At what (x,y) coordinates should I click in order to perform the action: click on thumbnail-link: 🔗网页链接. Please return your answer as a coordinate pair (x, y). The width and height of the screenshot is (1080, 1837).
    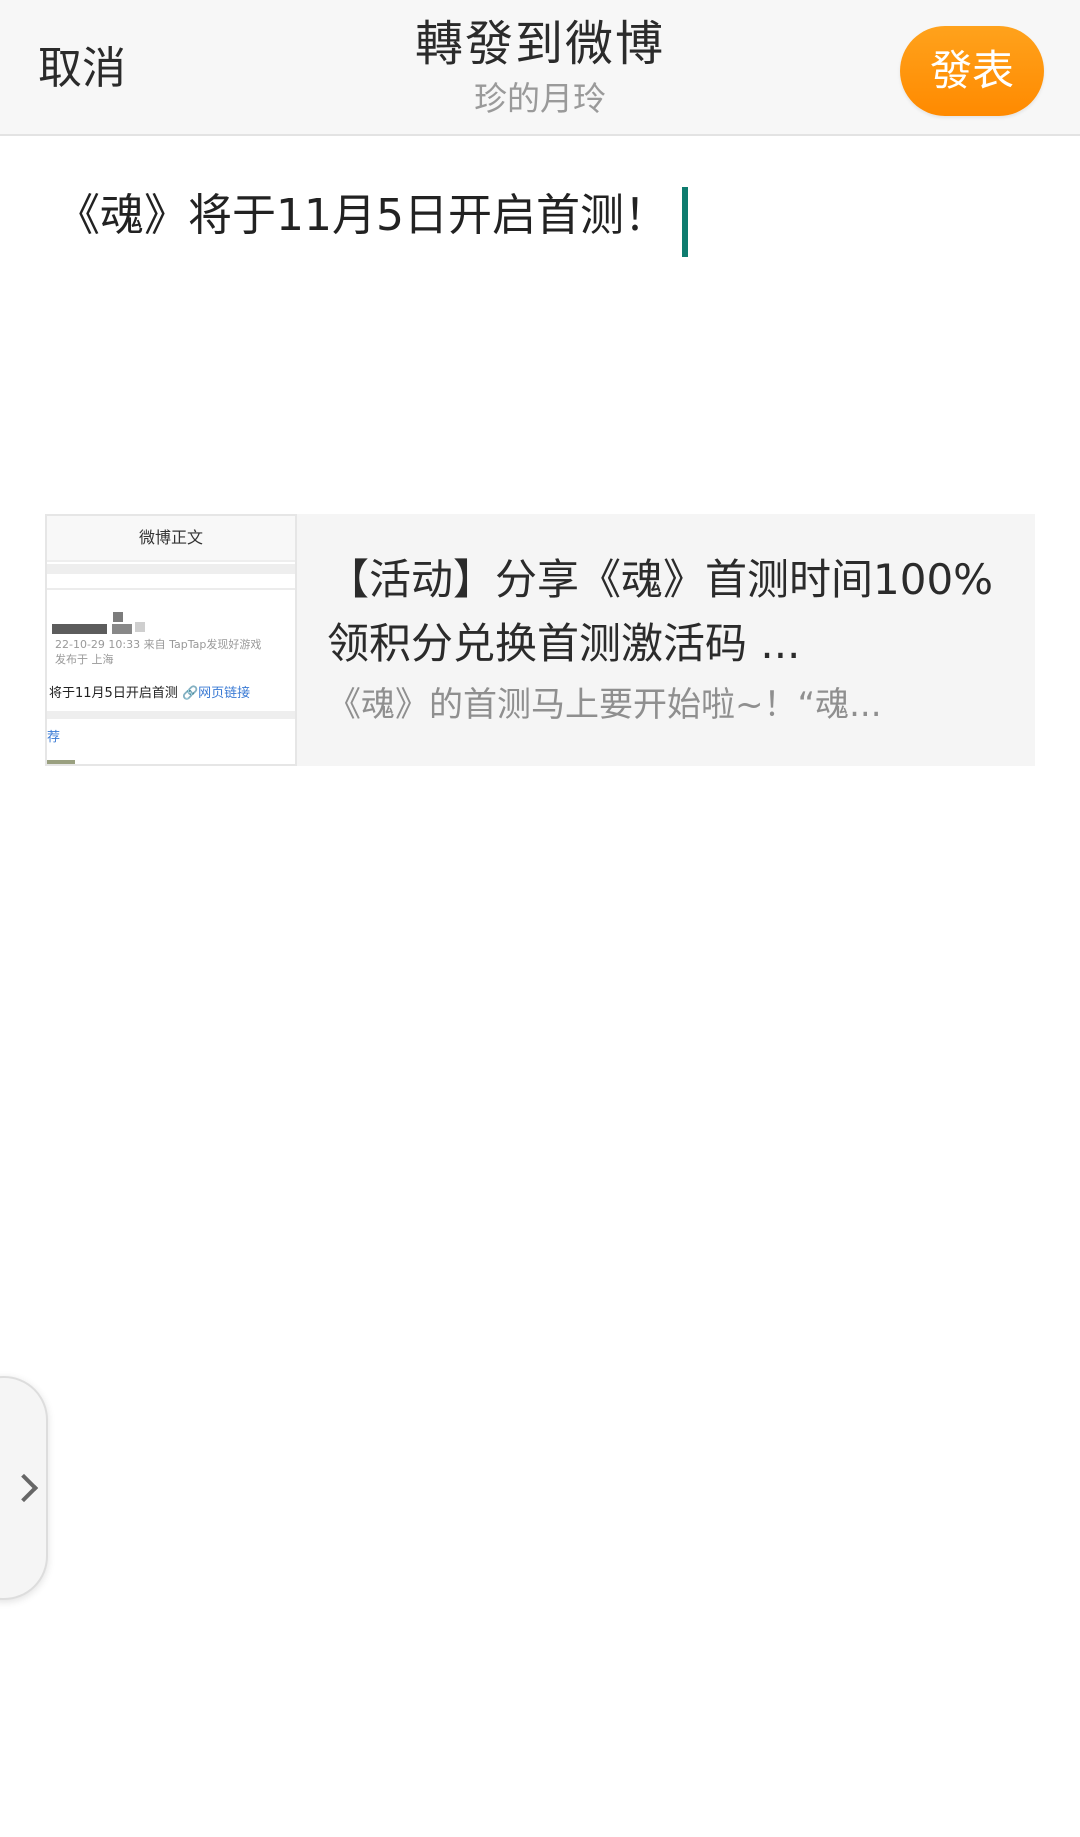
    Looking at the image, I should click on (216, 693).